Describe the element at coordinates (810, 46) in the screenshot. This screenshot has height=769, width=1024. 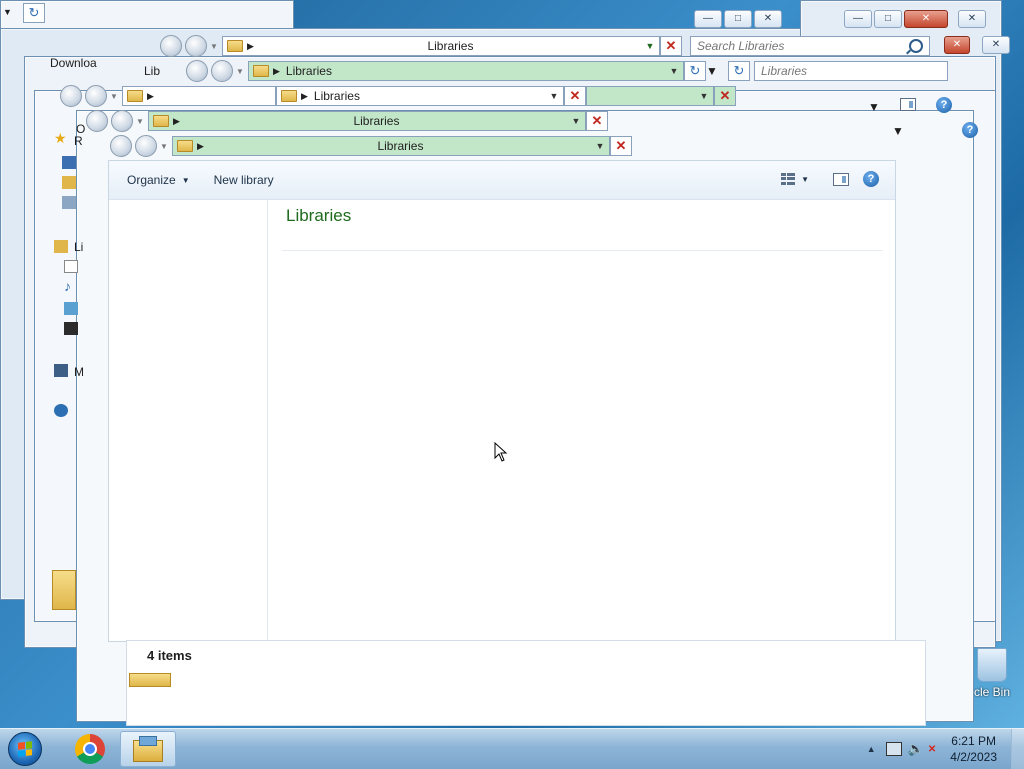
I see `search-input: Search Libraries` at that location.